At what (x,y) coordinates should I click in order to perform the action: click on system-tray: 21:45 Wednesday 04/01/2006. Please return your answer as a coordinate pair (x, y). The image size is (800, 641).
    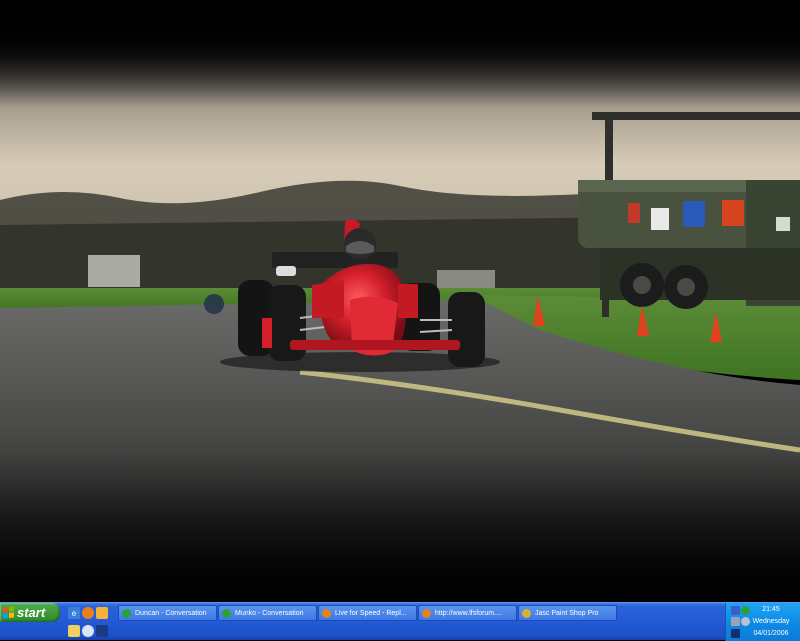
    Looking at the image, I should click on (762, 622).